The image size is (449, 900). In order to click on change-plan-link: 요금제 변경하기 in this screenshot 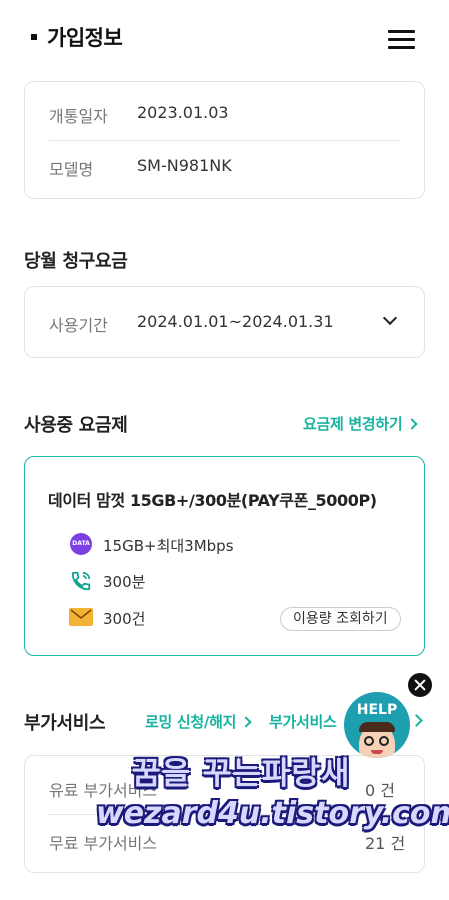, I will do `click(361, 423)`.